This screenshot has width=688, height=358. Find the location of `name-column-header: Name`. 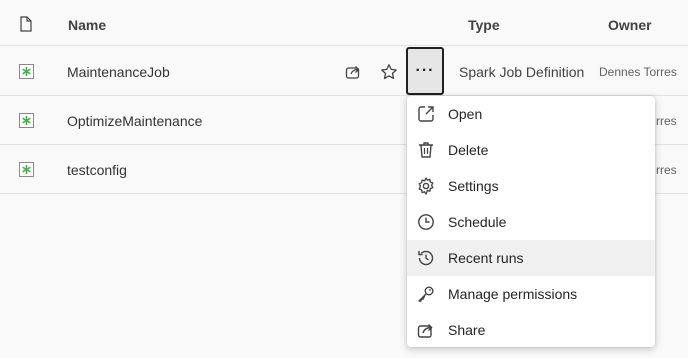

name-column-header: Name is located at coordinates (87, 25).